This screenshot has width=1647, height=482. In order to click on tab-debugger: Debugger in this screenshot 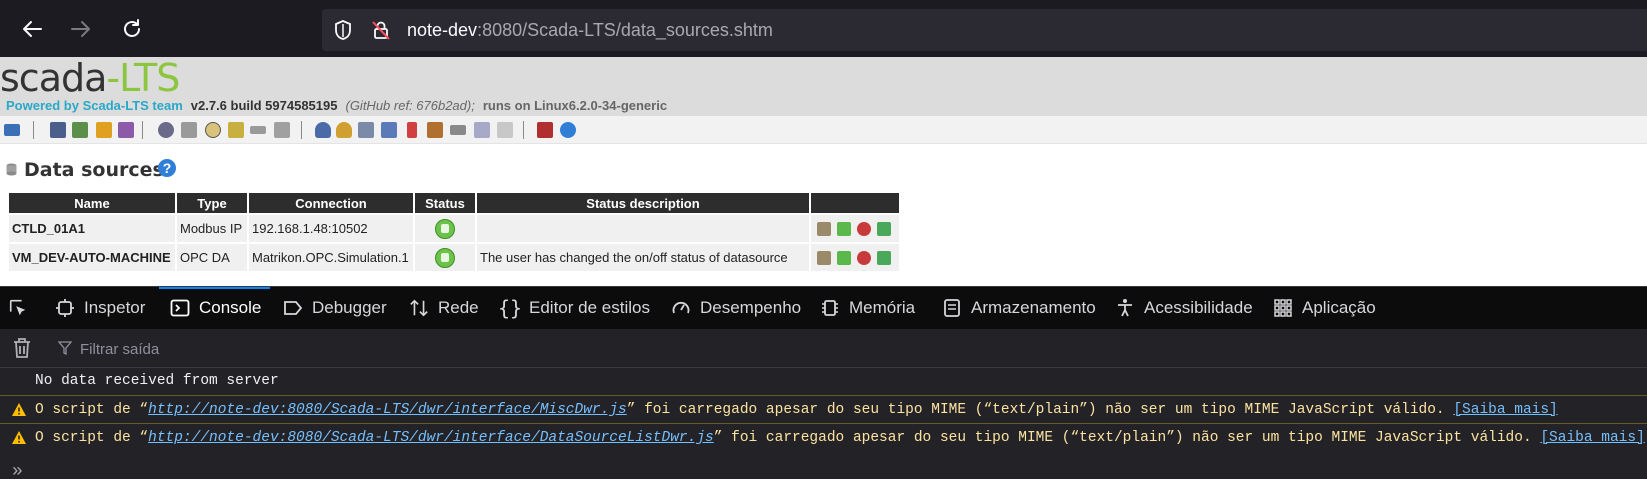, I will do `click(335, 308)`.